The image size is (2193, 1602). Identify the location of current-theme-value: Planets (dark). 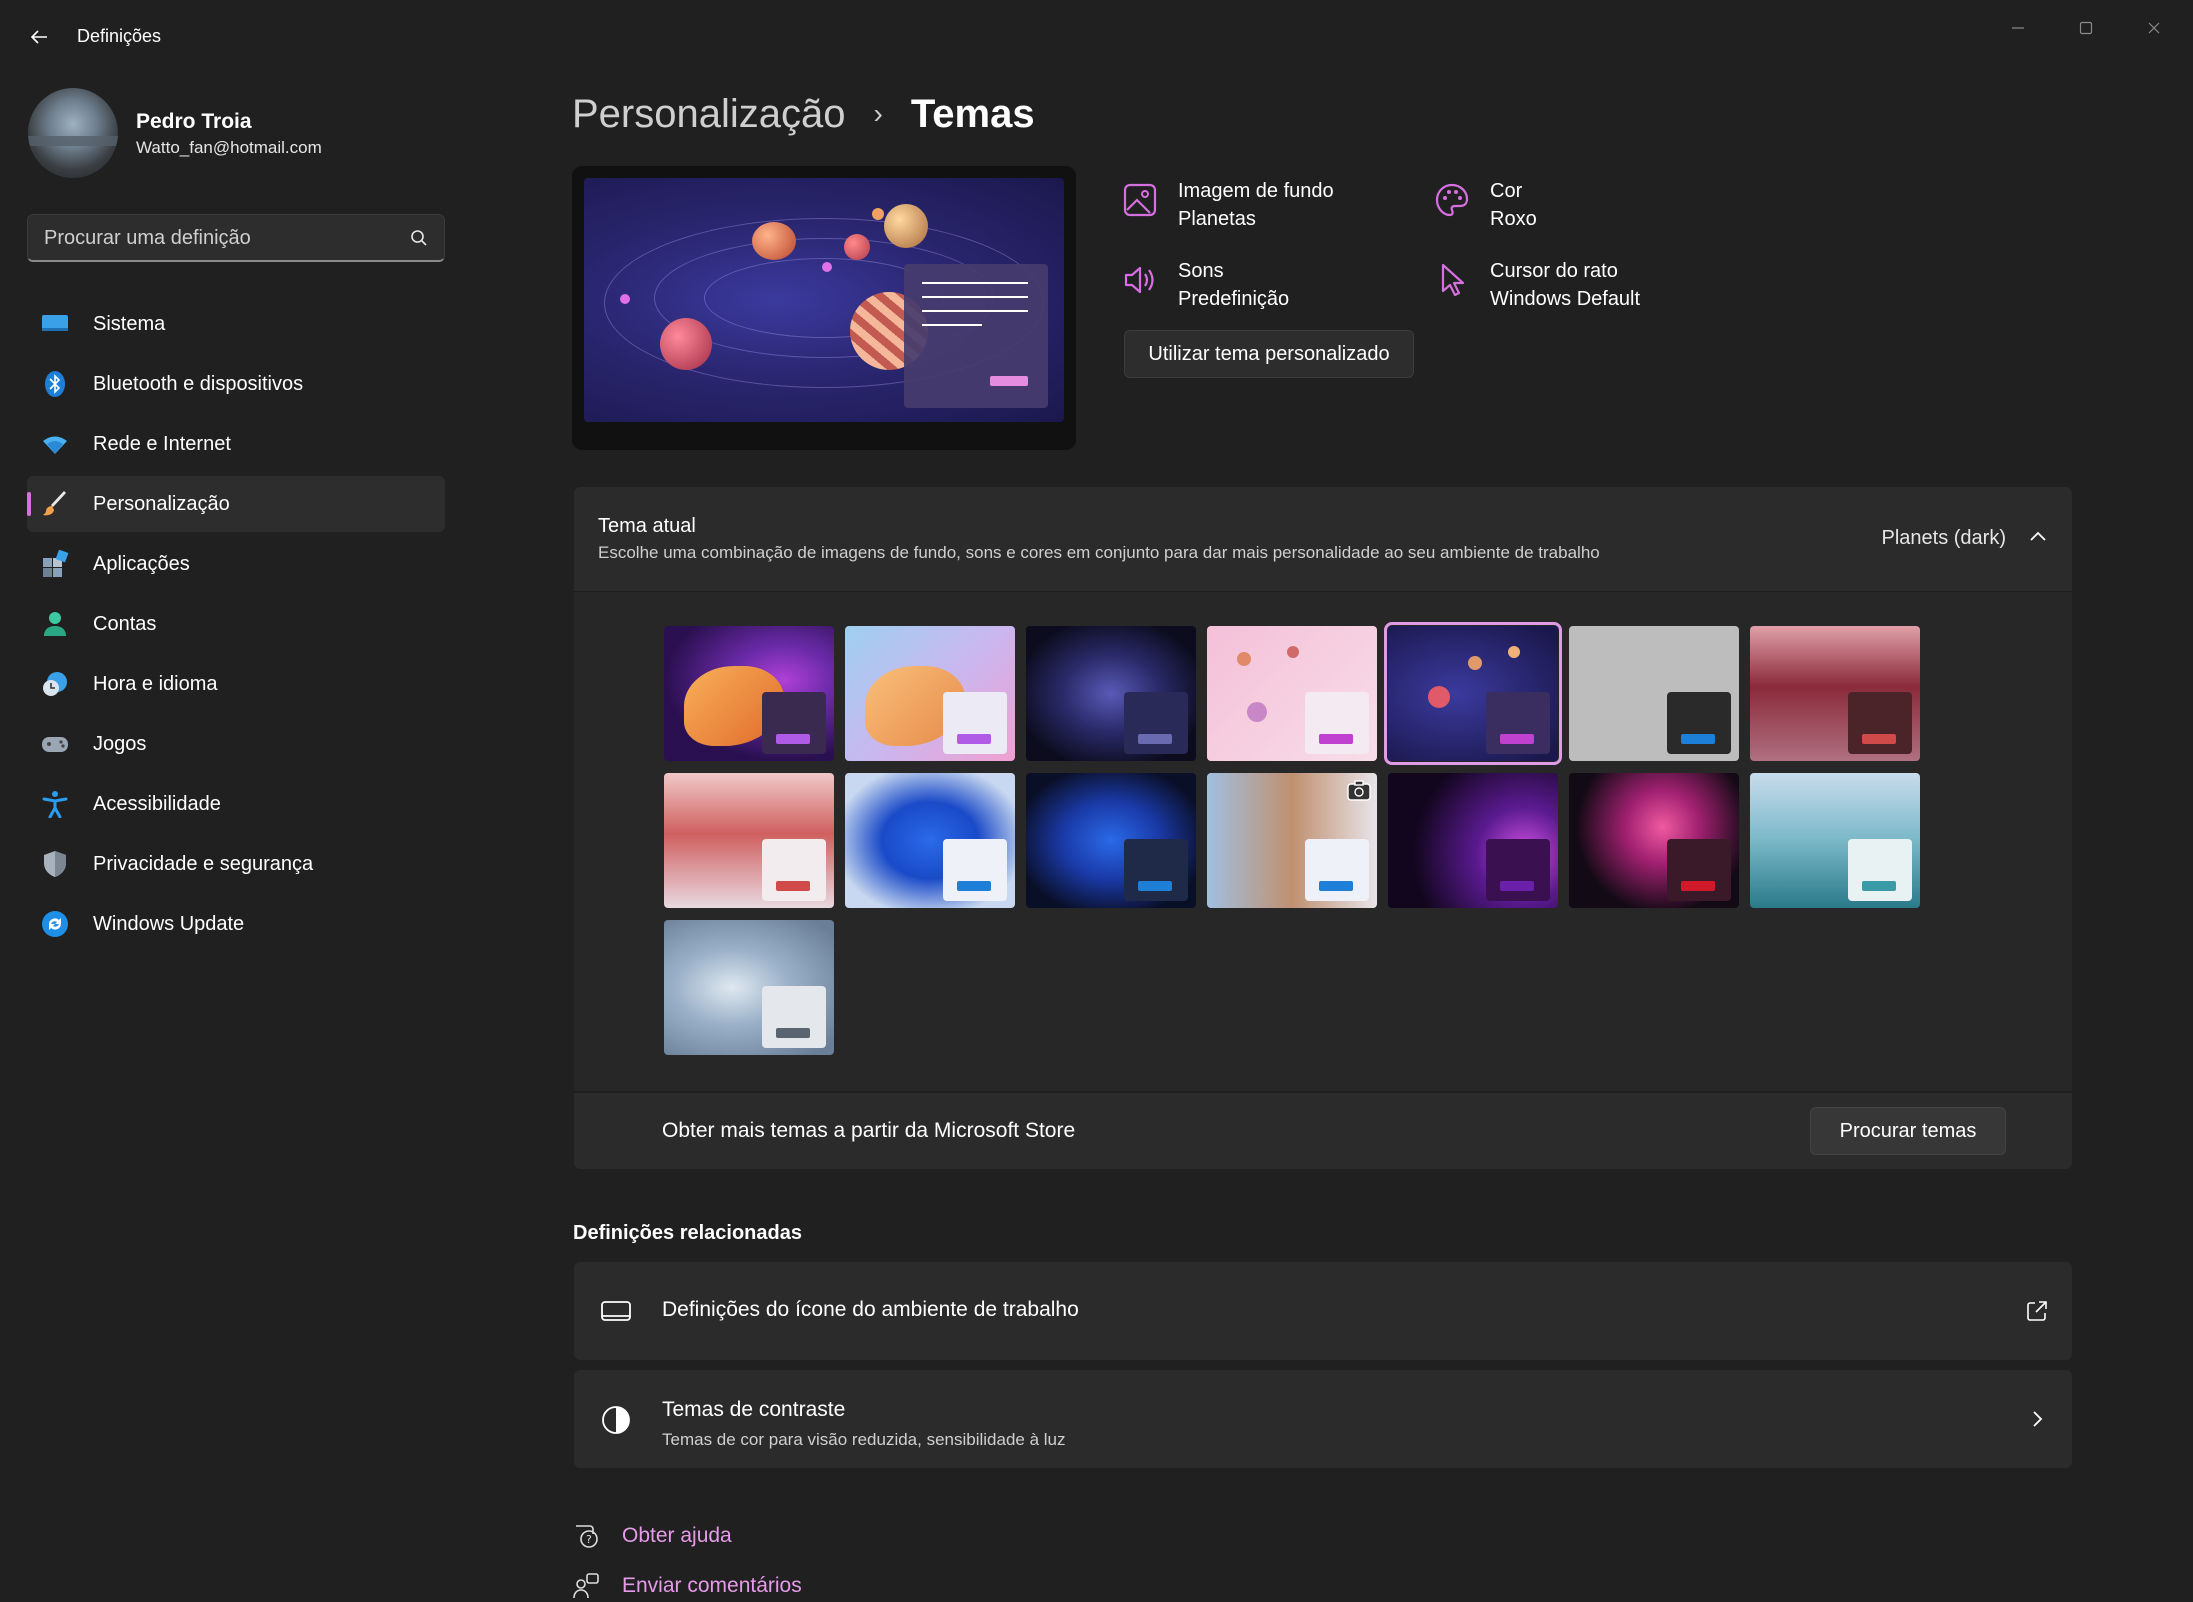
(1944, 538).